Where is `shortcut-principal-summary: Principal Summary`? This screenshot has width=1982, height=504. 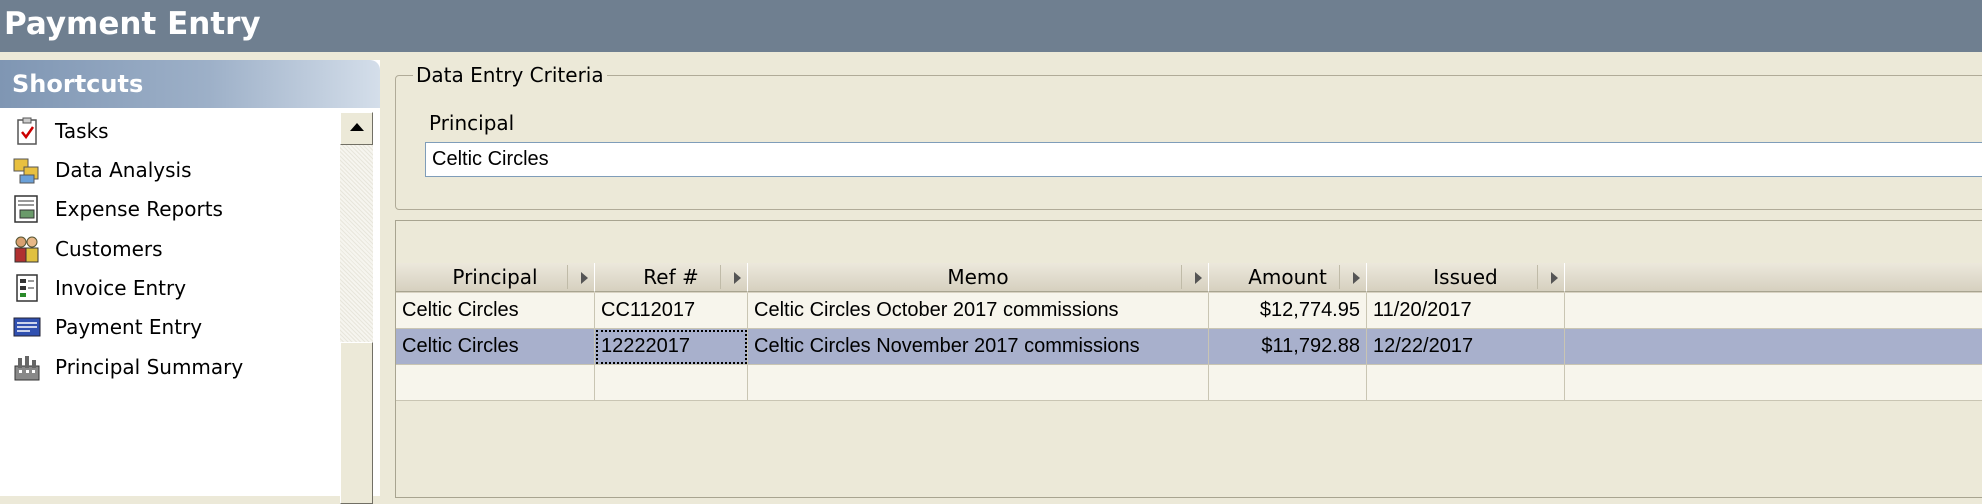 shortcut-principal-summary: Principal Summary is located at coordinates (167, 367).